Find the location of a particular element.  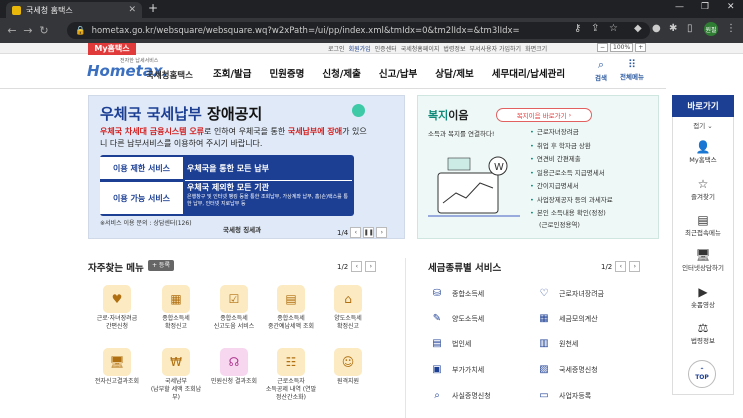

tax-item-income-tax: ⛁ 종합소득세 is located at coordinates (457, 294).